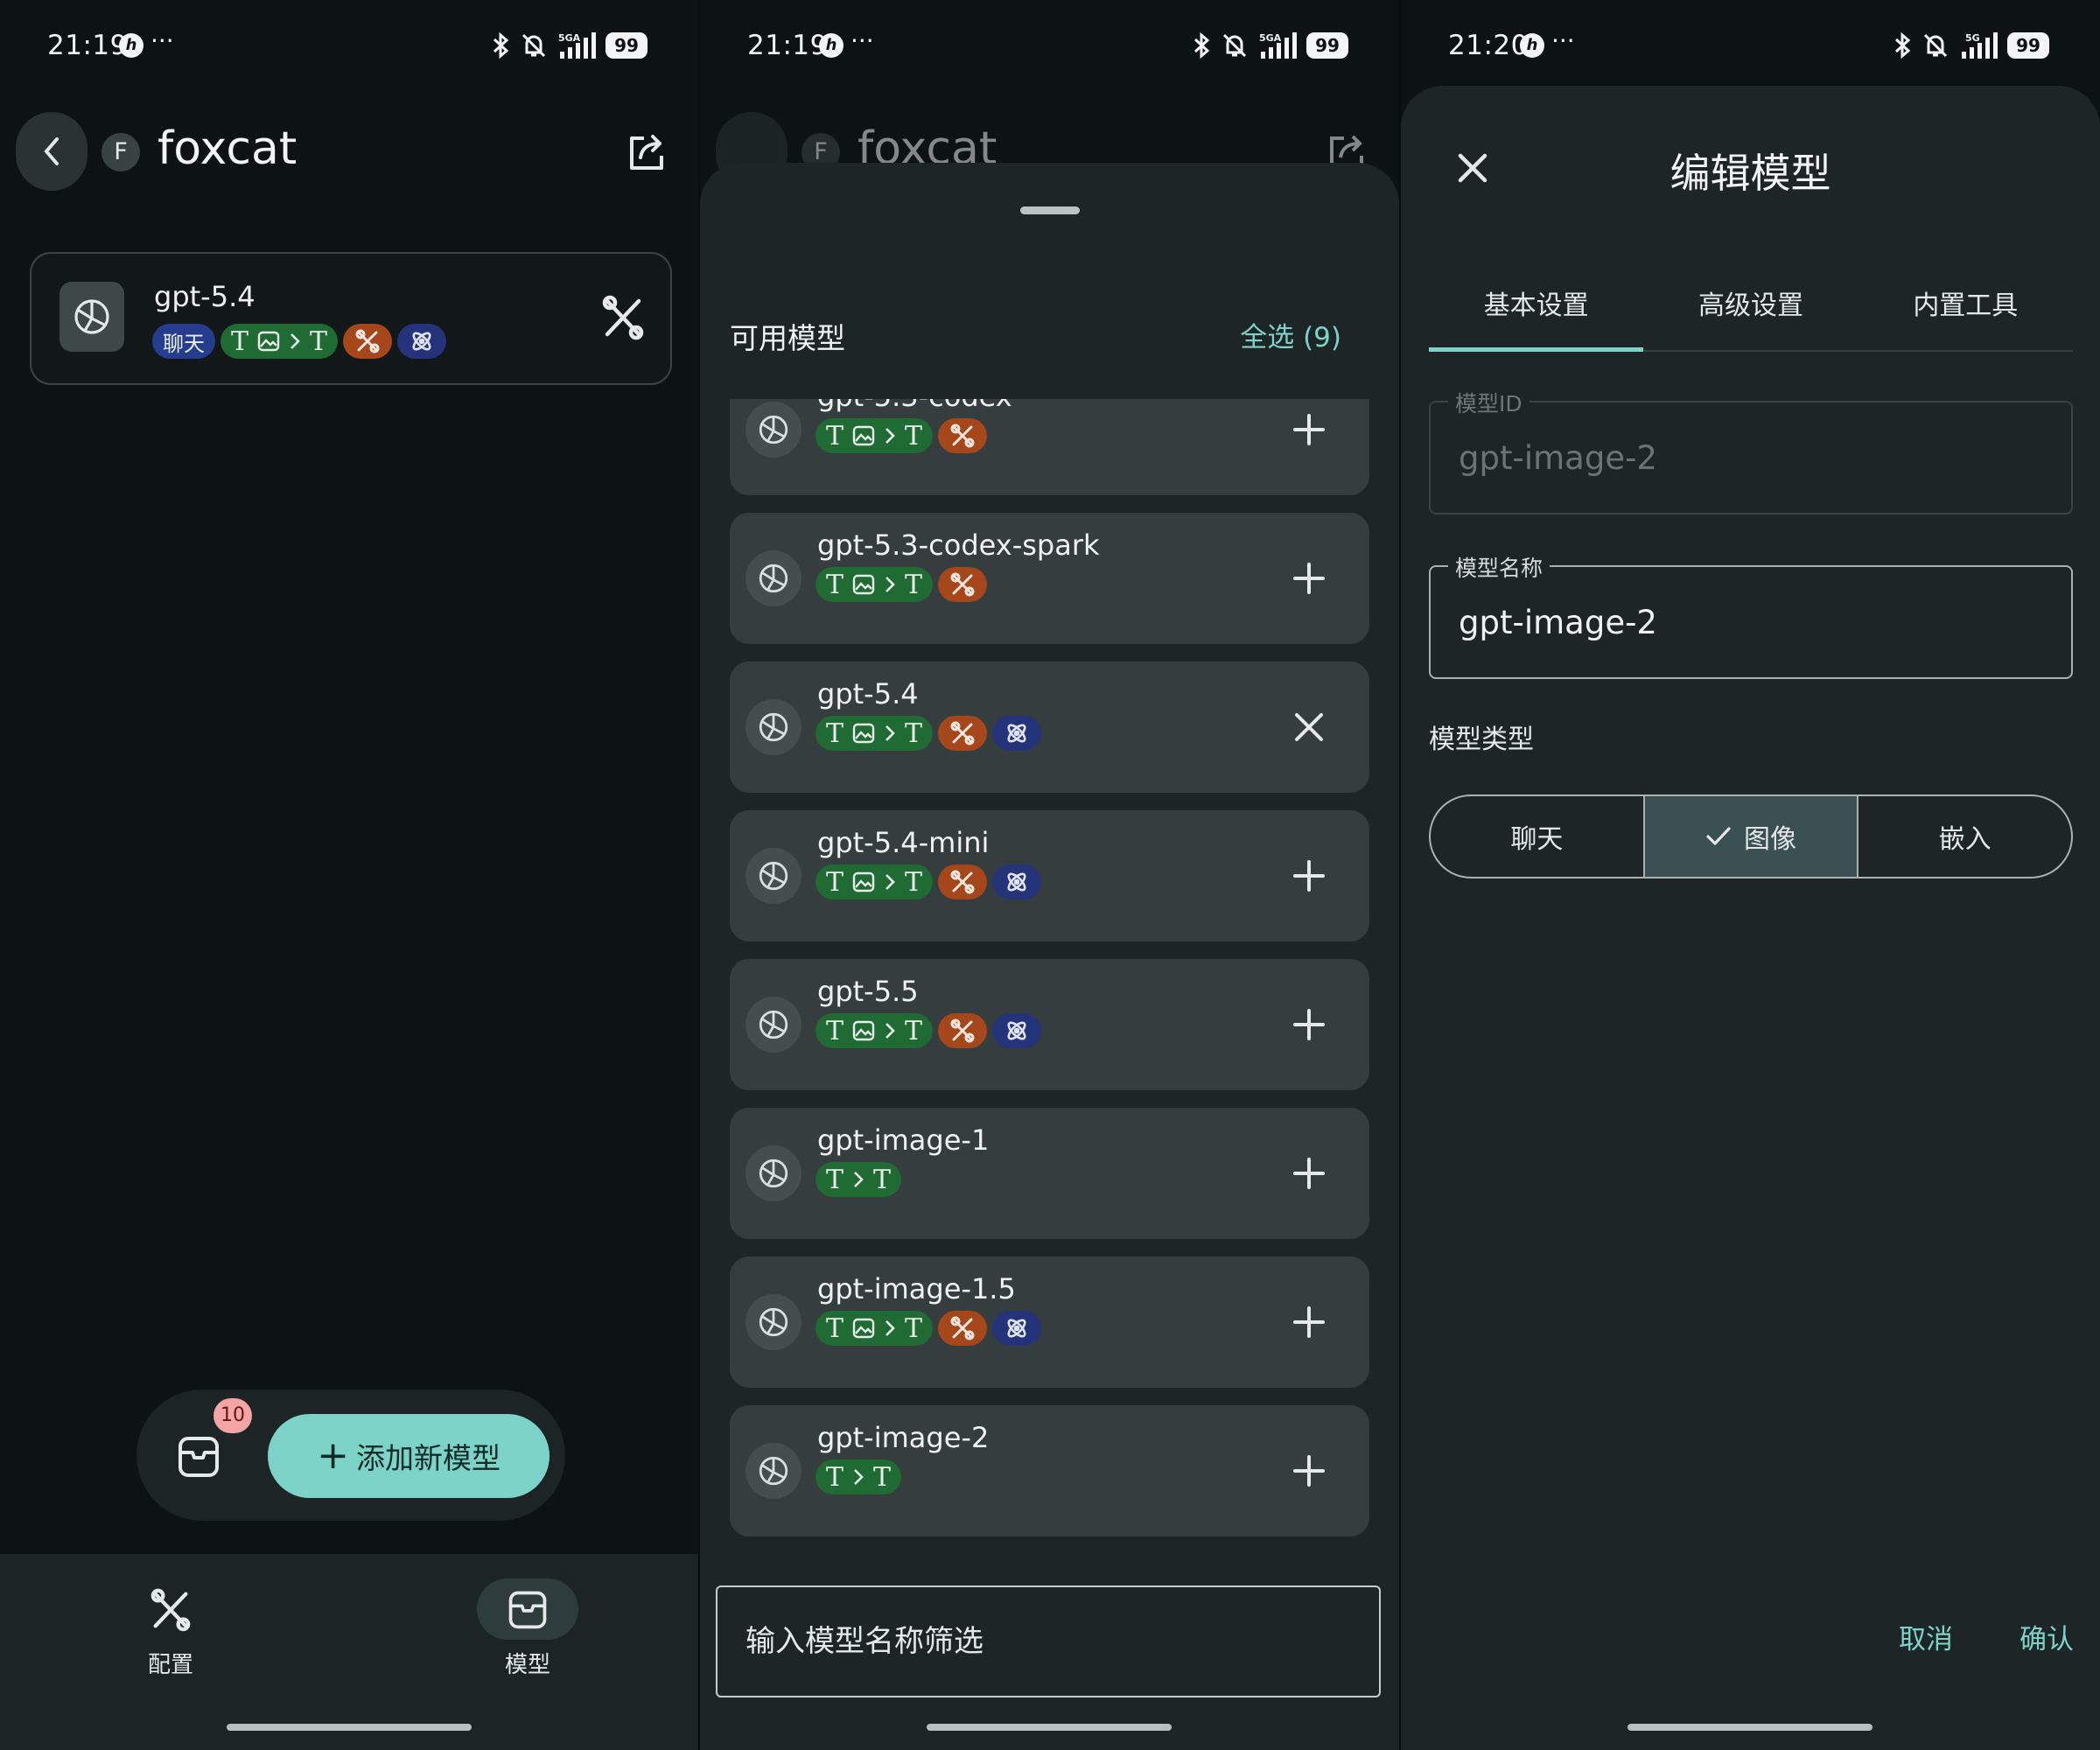 The height and width of the screenshot is (1750, 2100). I want to click on model-list-item: gpt-image-1 T T, so click(1049, 1173).